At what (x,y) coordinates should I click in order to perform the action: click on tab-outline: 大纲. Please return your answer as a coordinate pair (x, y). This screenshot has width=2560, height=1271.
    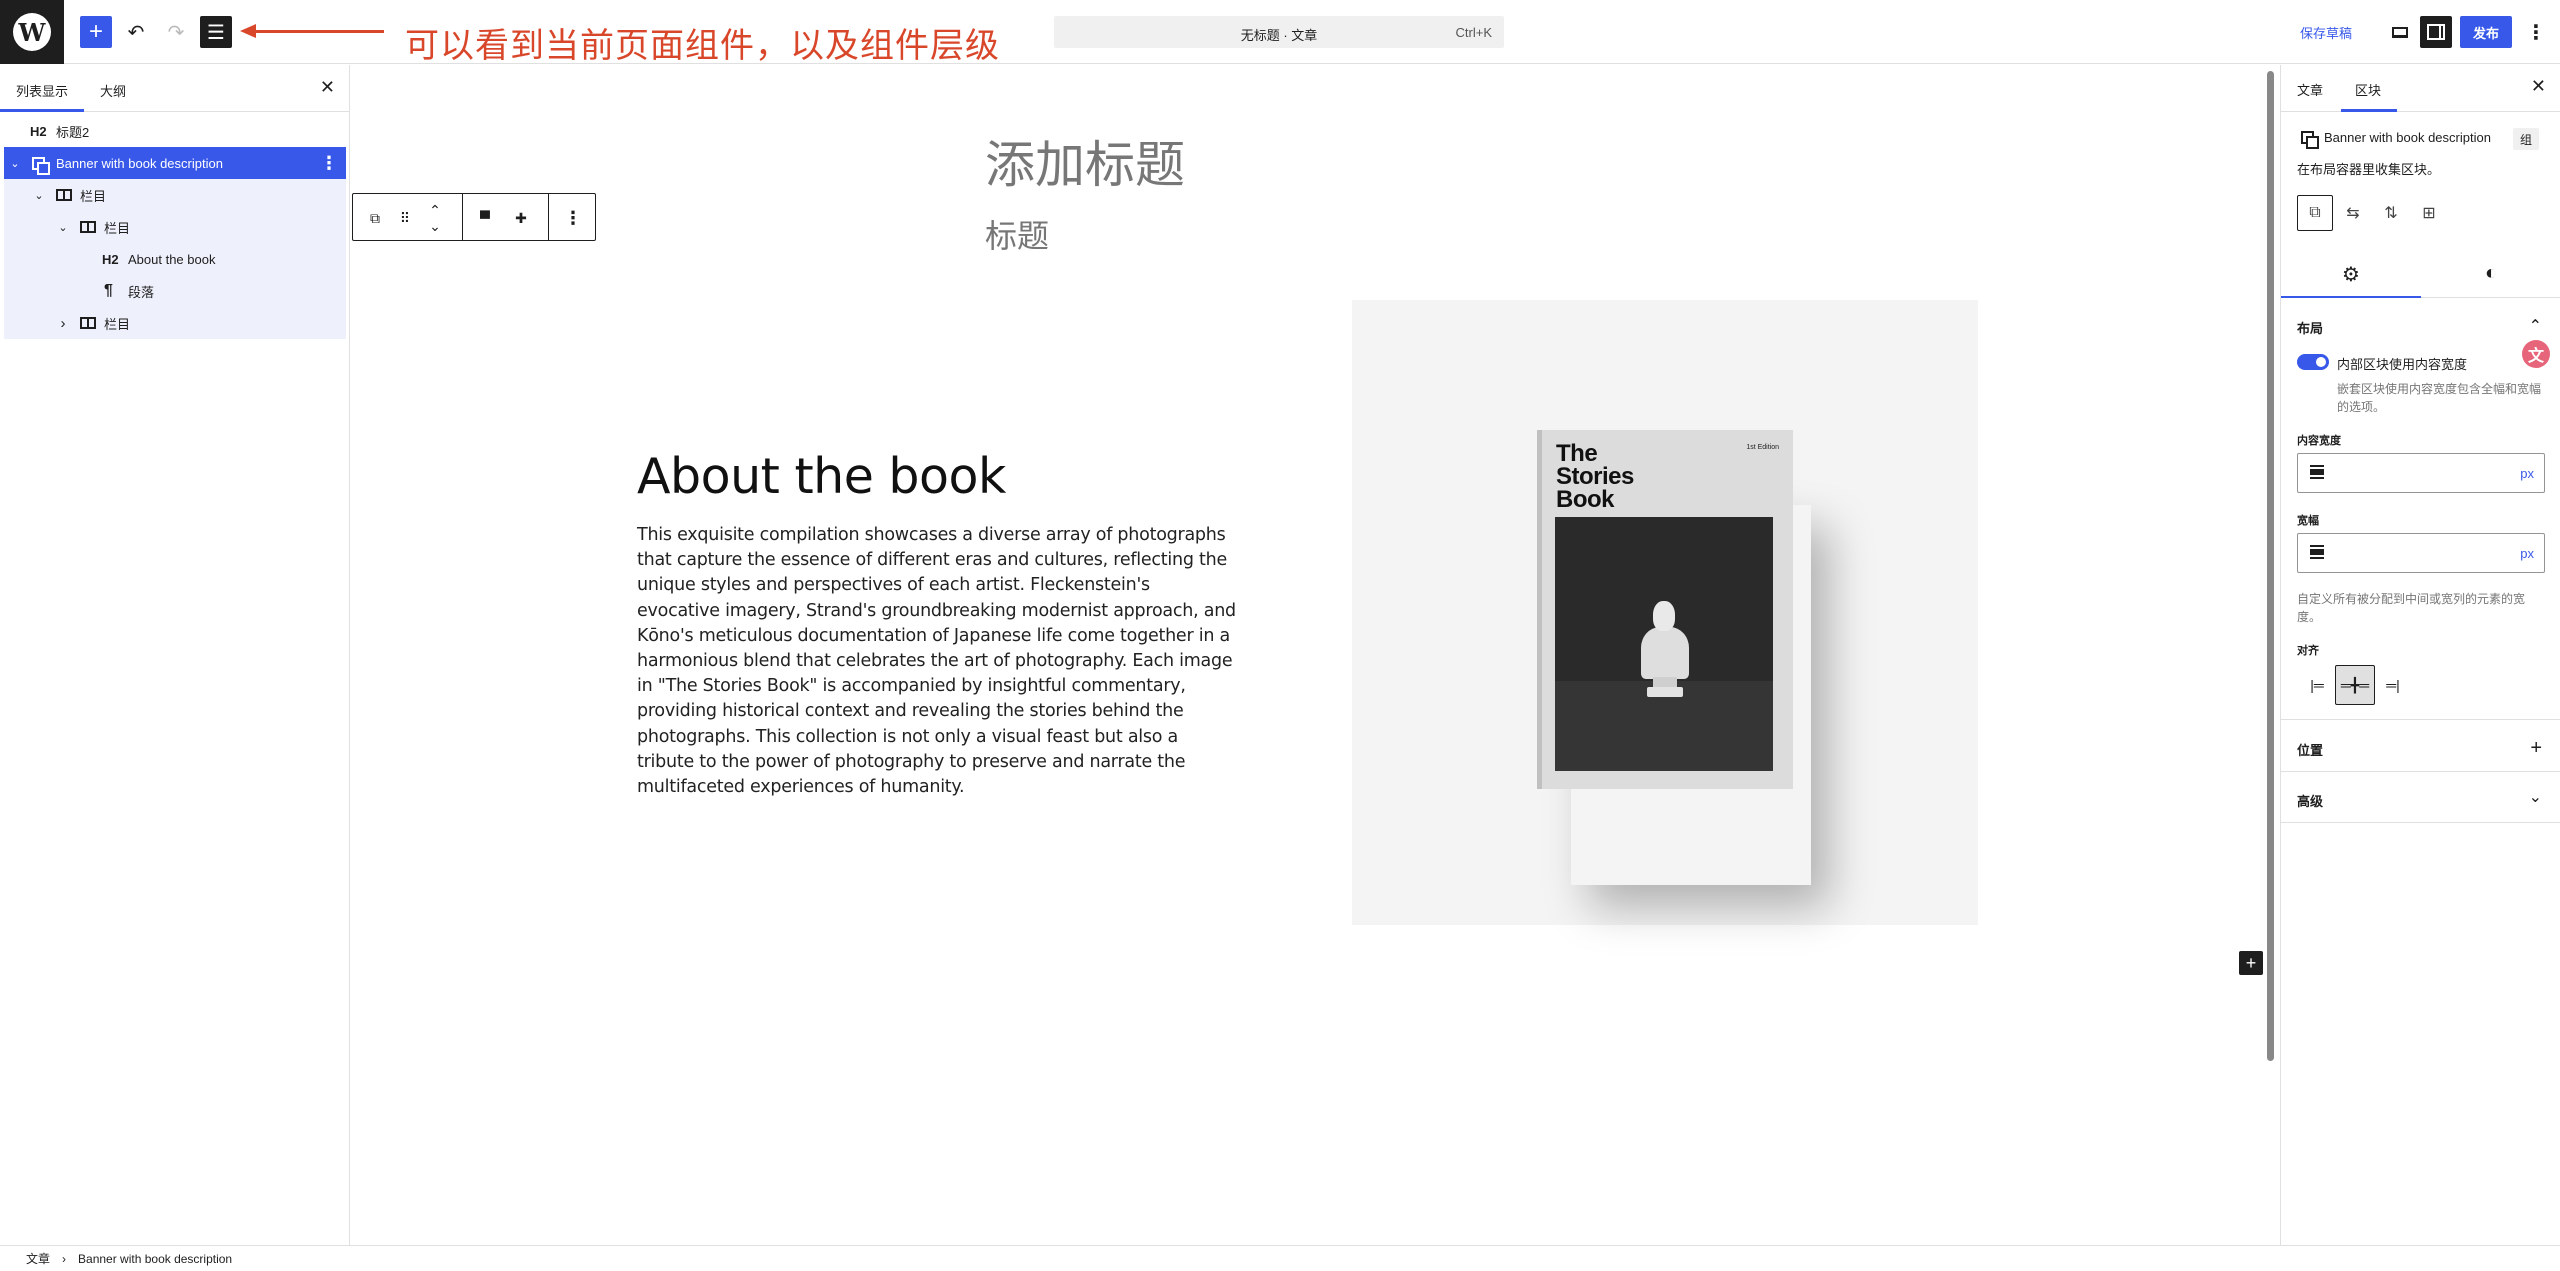
    Looking at the image, I should click on (113, 90).